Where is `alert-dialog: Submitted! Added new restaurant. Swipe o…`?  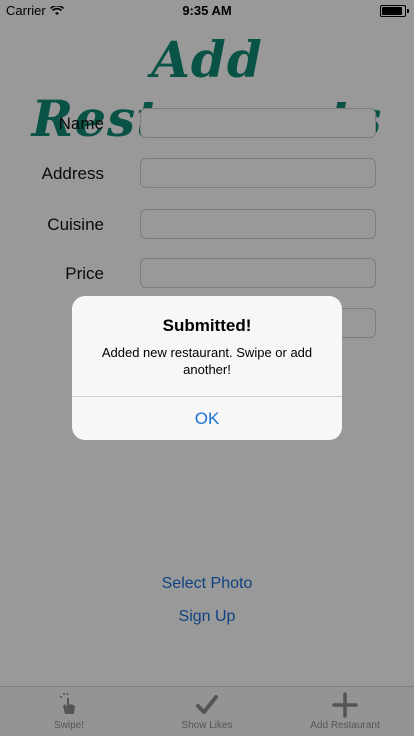
alert-dialog: Submitted! Added new restaurant. Swipe o… is located at coordinates (207, 368).